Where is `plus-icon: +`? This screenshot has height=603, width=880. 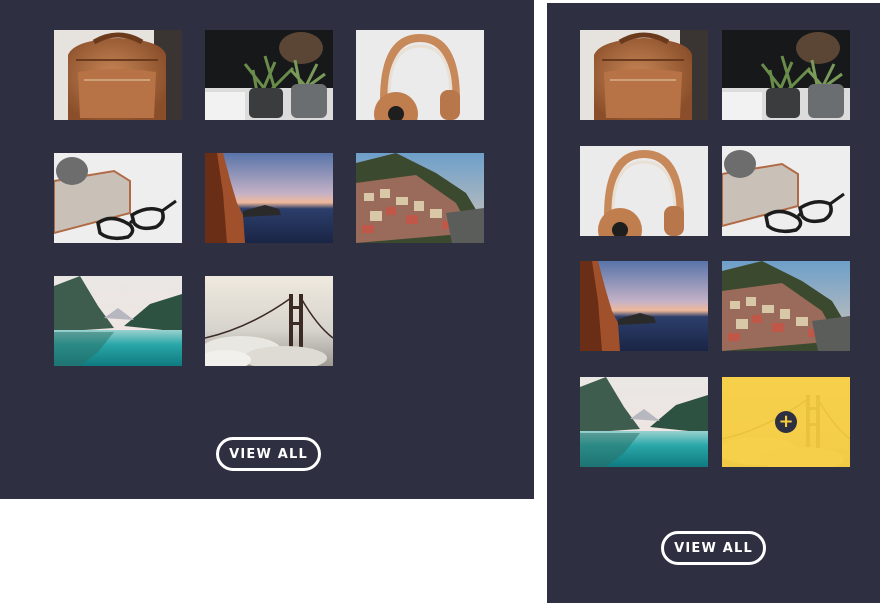
plus-icon: + is located at coordinates (786, 422).